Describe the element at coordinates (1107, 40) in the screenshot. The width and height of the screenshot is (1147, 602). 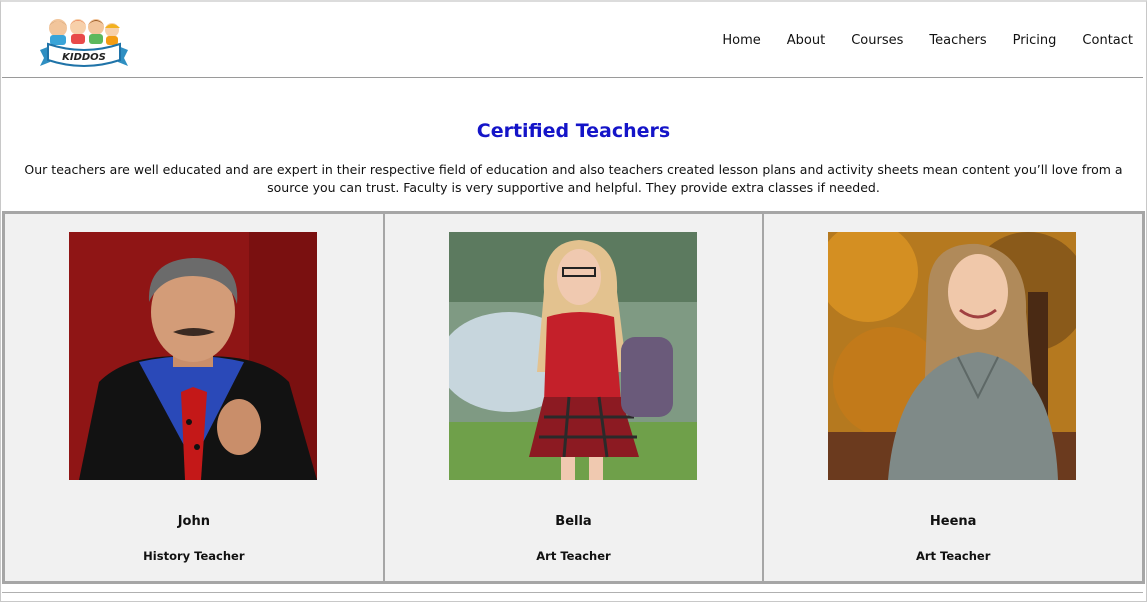
I see `nav-contact: Contact` at that location.